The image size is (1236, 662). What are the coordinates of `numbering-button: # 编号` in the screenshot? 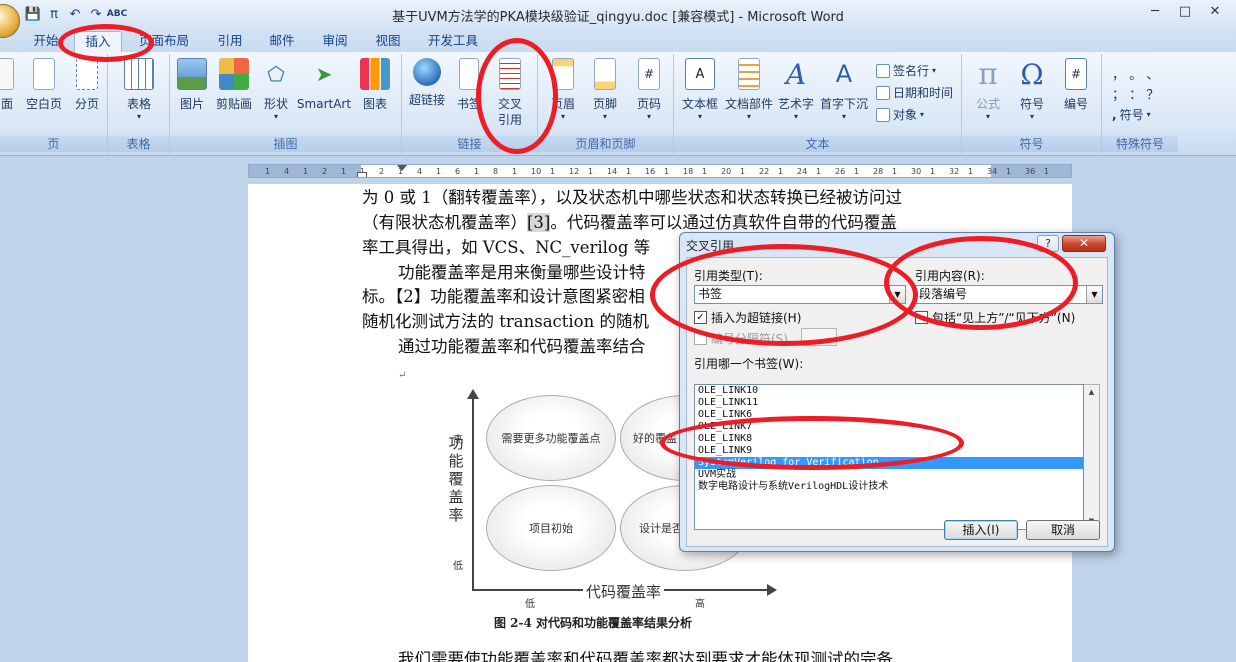 It's located at (1076, 85).